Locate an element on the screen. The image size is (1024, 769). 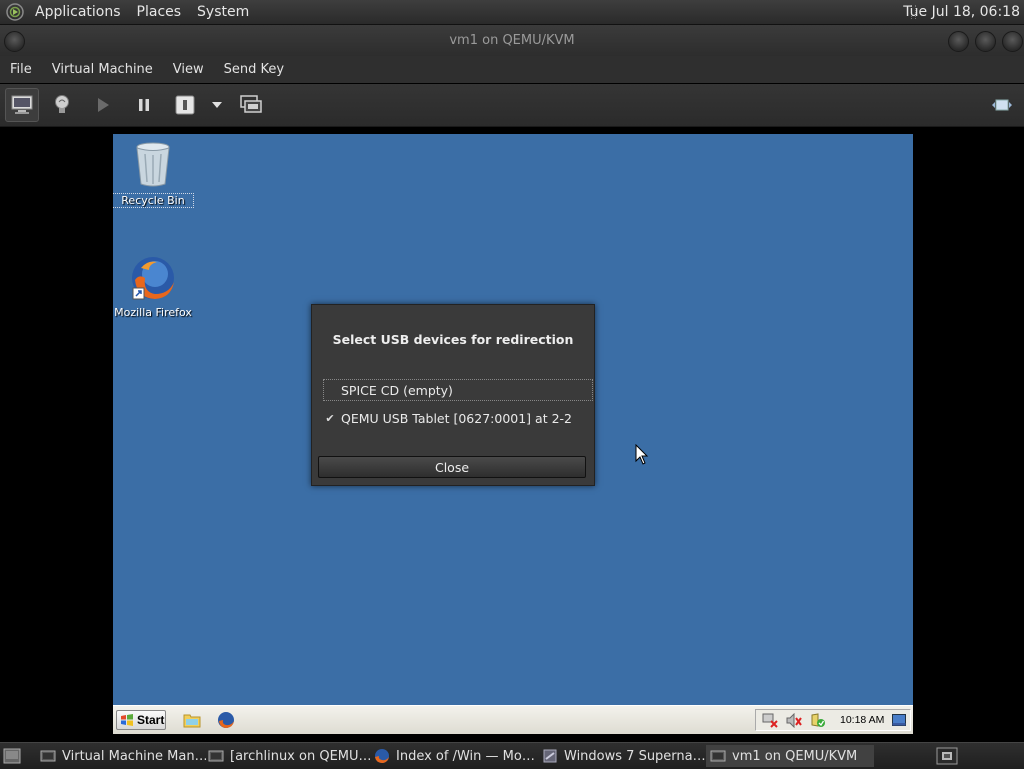
menubar: File Virtual Machine View Send Key is located at coordinates (512, 69).